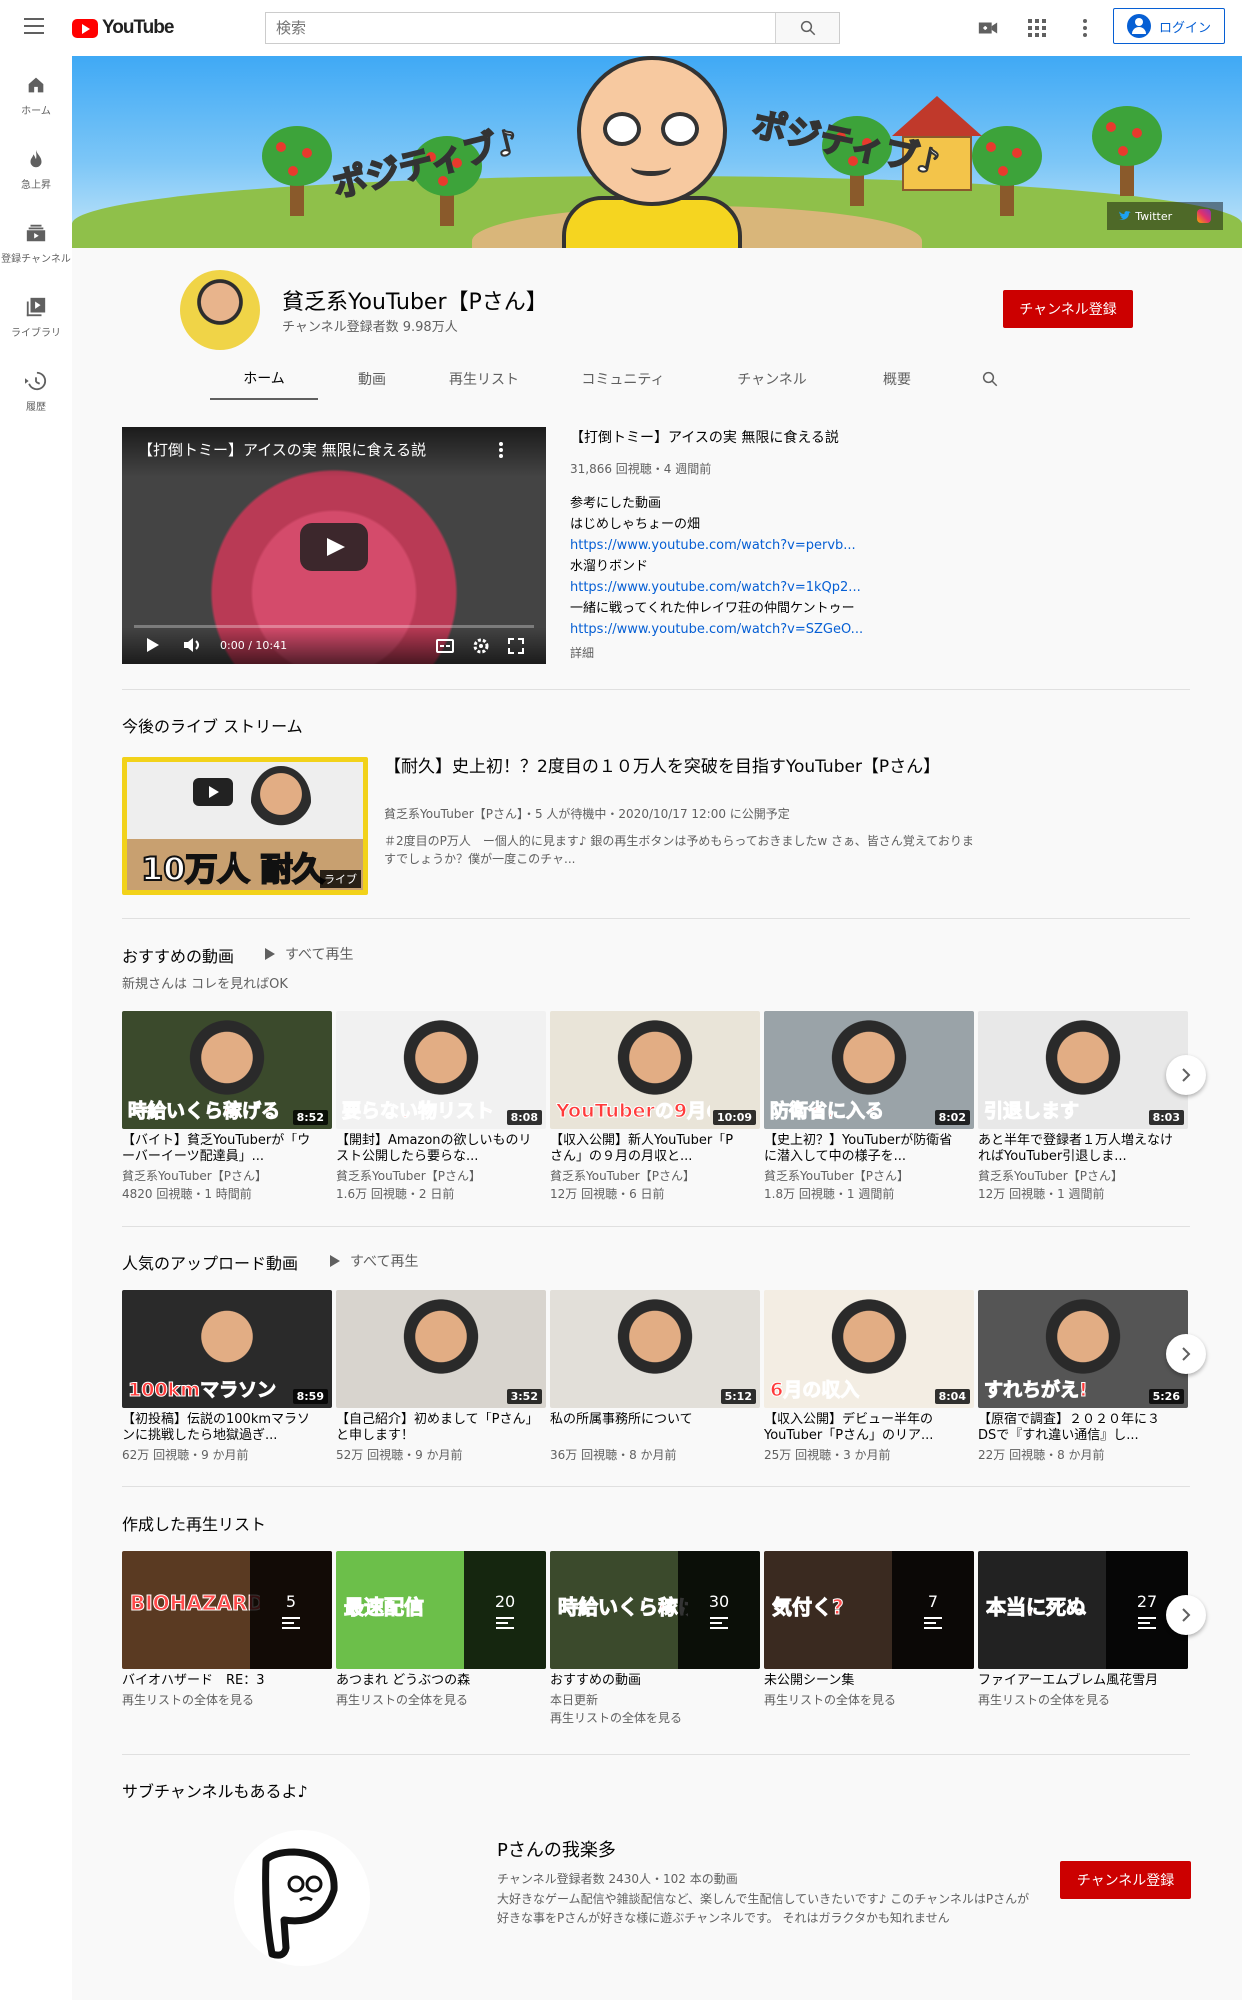 The width and height of the screenshot is (1242, 2000). What do you see at coordinates (153, 645) in the screenshot?
I see `play-control-icon` at bounding box center [153, 645].